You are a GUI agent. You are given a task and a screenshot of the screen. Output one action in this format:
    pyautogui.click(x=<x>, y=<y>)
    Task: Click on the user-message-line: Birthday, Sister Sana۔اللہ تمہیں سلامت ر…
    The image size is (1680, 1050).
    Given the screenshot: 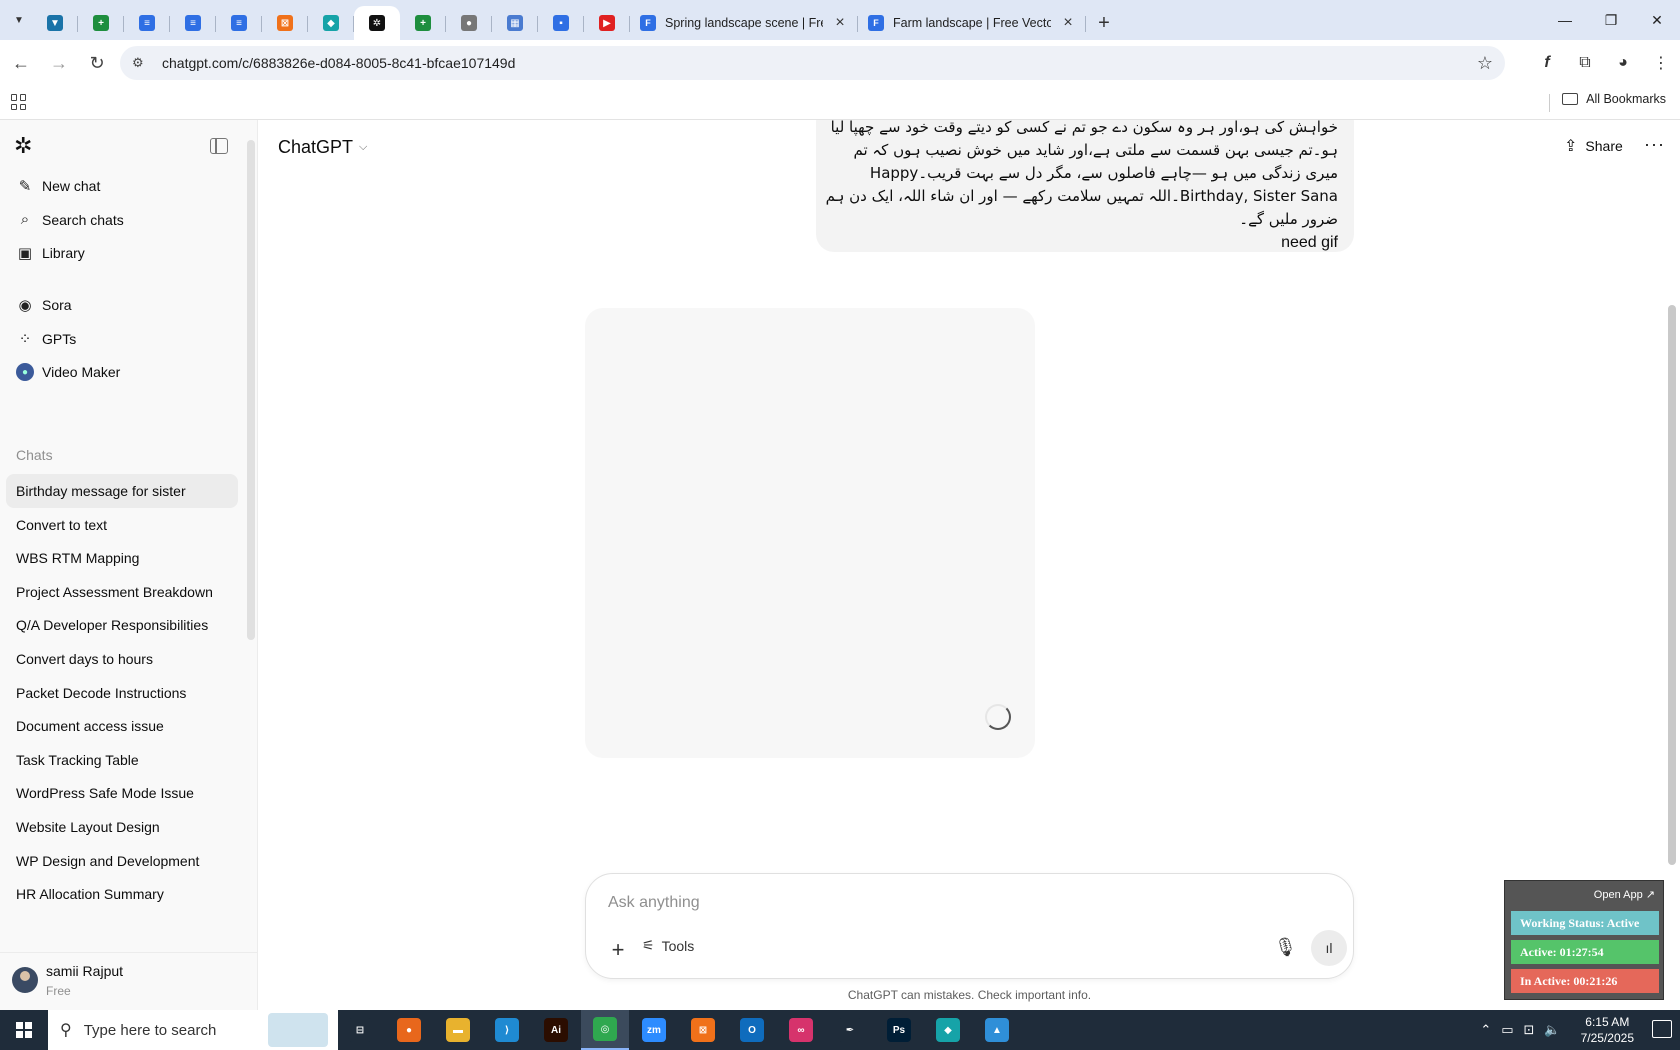 What is the action you would take?
    pyautogui.click(x=1081, y=196)
    